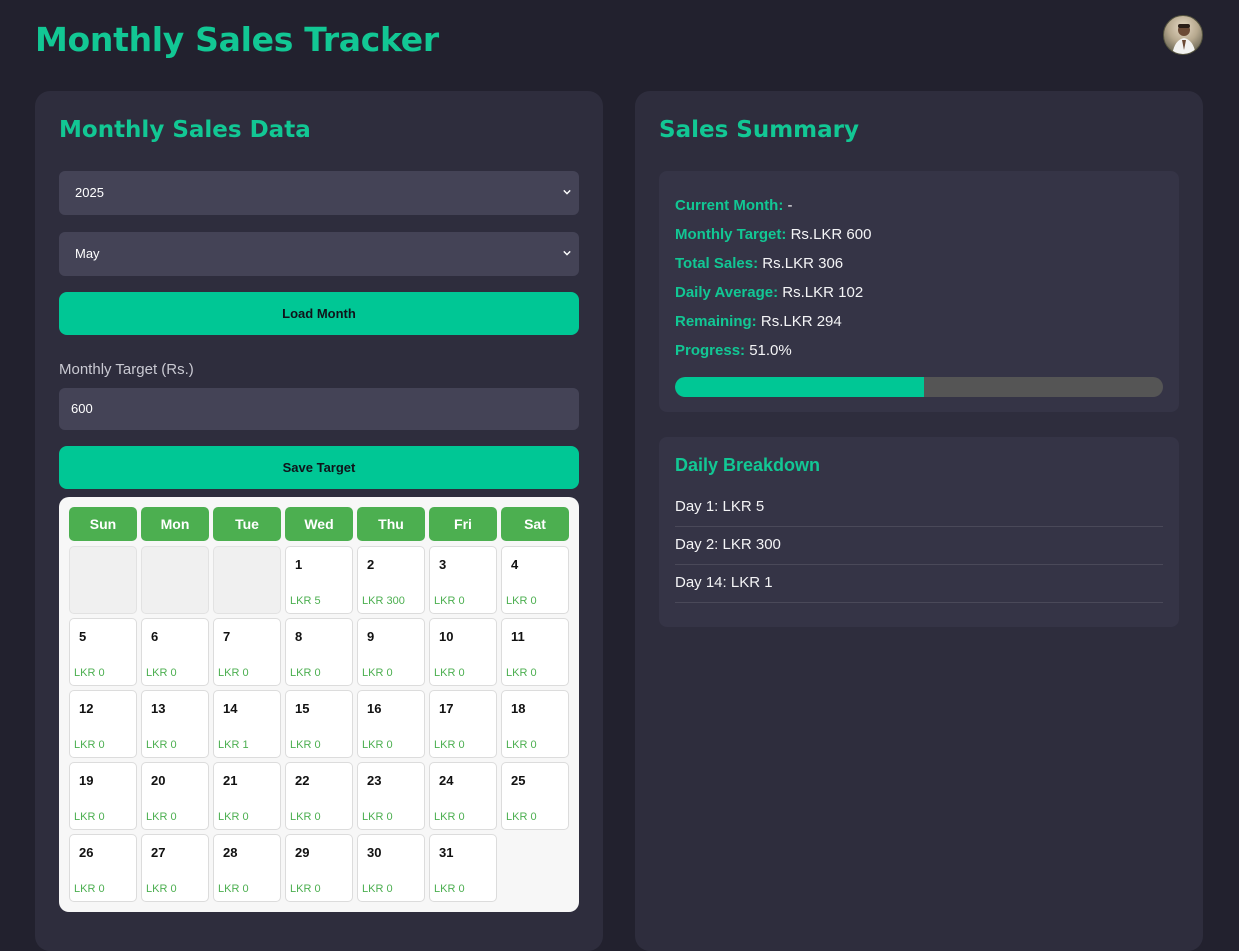 The height and width of the screenshot is (951, 1239). I want to click on progress-bar-fill, so click(799, 387).